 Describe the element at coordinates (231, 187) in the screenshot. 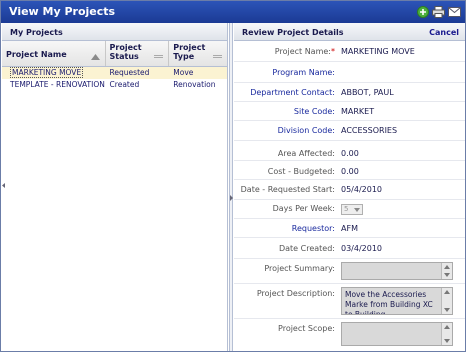

I see `panel-splitter` at that location.